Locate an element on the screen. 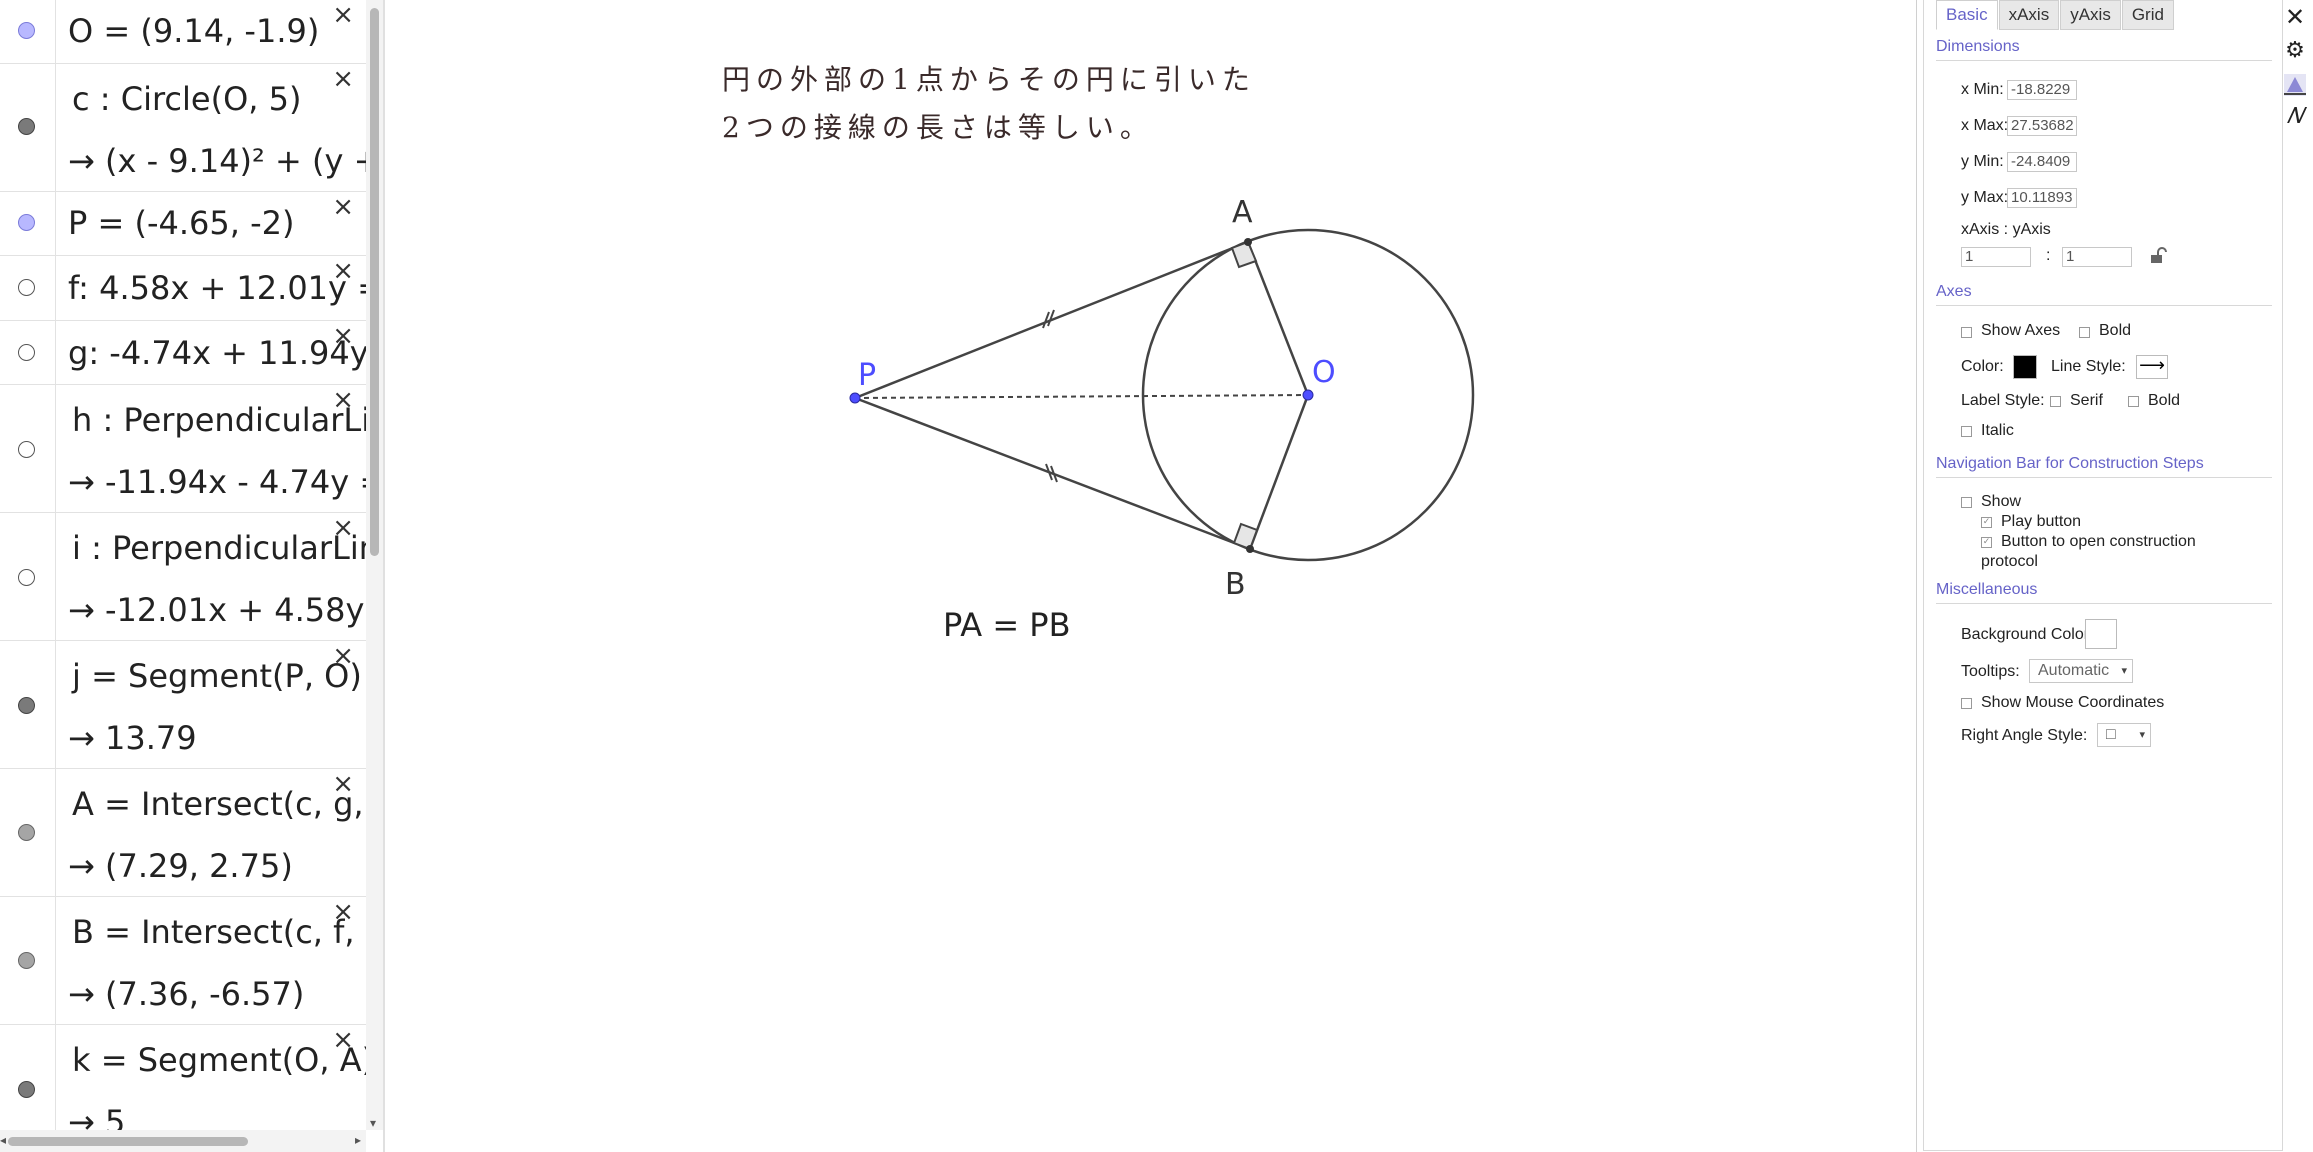  ymax-input: 10.11893 is located at coordinates (2042, 198).